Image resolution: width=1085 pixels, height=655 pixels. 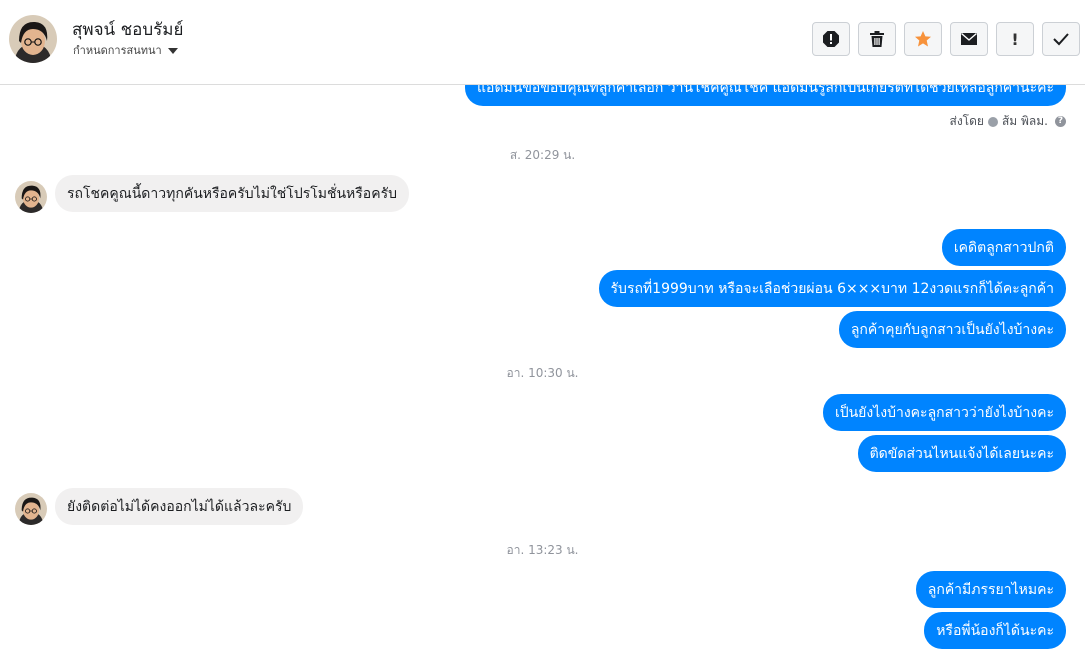 I want to click on timestamp-divider: ส. 20:29 น., so click(x=542, y=155).